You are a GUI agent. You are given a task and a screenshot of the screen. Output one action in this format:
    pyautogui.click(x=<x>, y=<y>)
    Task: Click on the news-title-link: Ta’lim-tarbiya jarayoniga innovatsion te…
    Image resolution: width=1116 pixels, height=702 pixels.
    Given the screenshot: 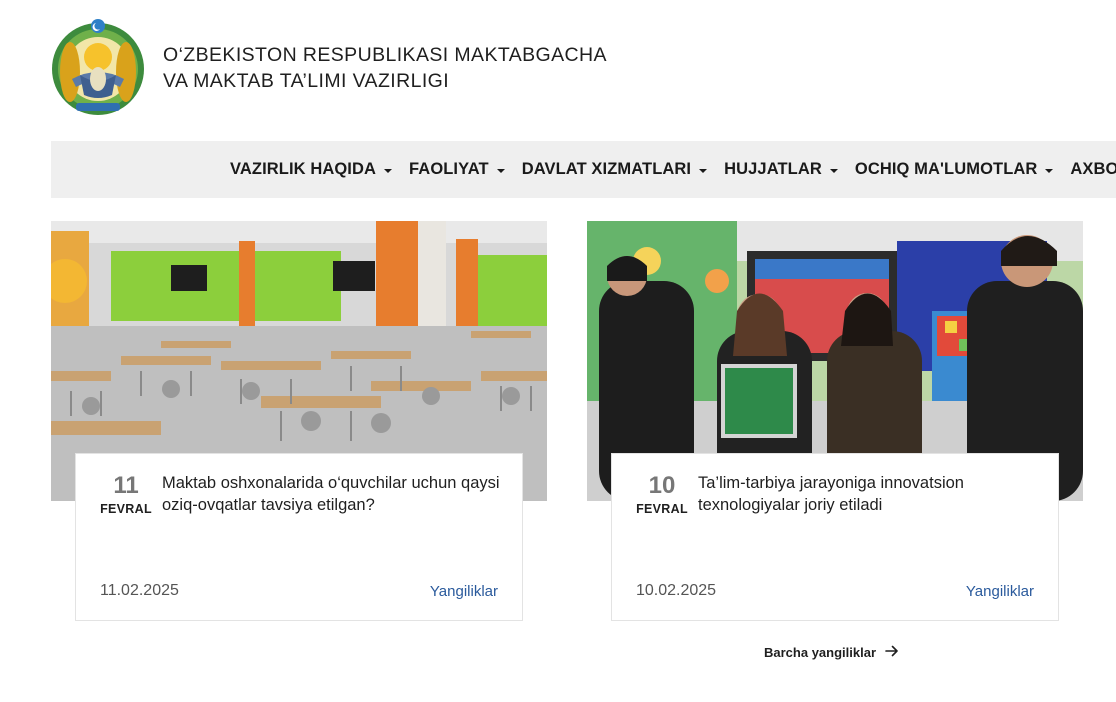 What is the action you would take?
    pyautogui.click(x=873, y=494)
    